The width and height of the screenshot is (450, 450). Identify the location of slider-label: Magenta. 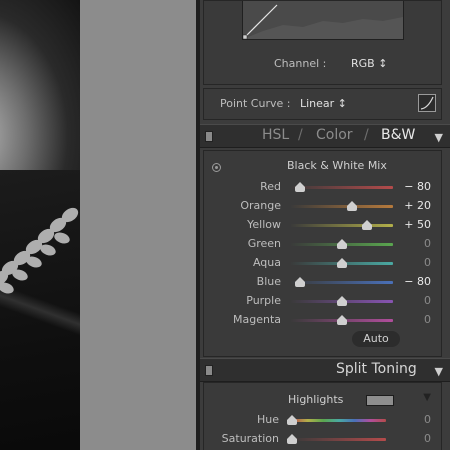
(256, 319).